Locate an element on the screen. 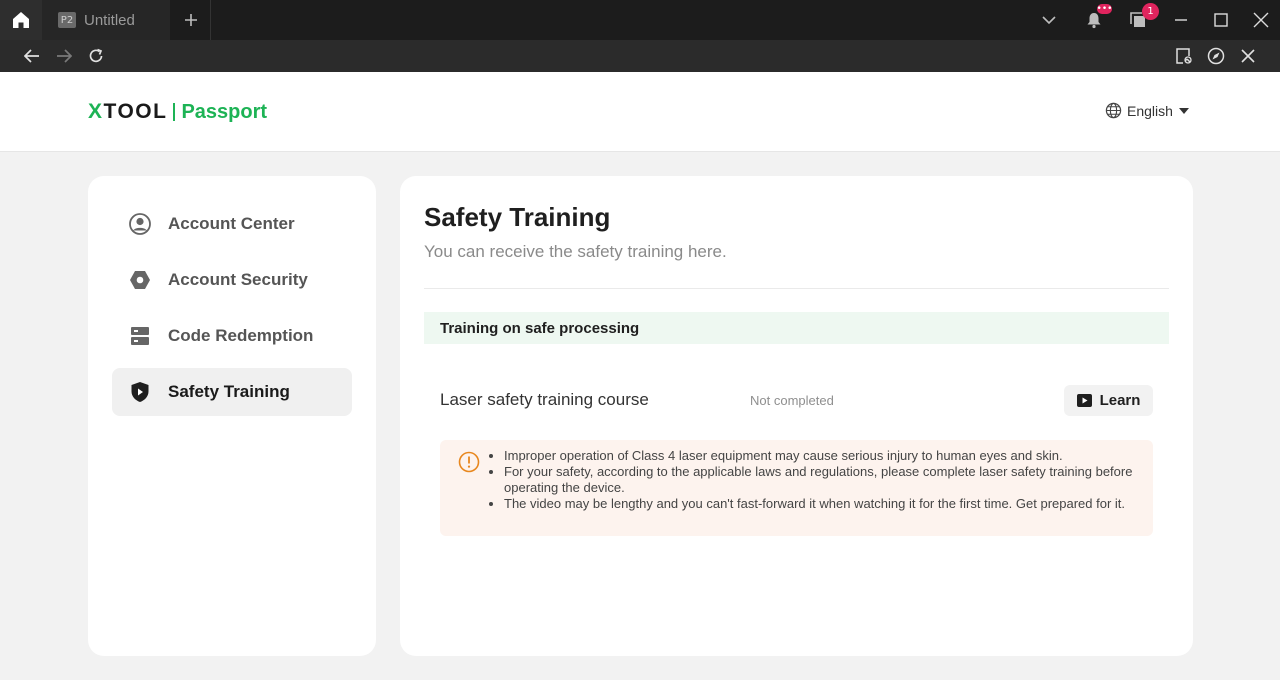 The width and height of the screenshot is (1280, 680). hexagon-icon is located at coordinates (140, 280).